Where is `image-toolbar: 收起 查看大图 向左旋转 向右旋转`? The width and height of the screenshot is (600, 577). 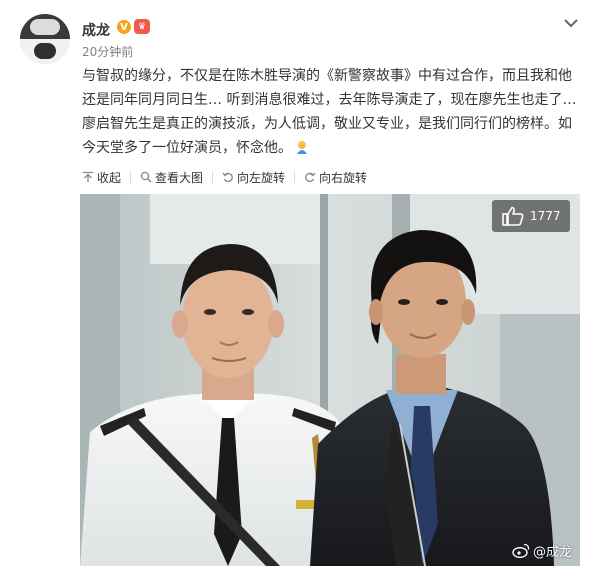
image-toolbar: 收起 查看大图 向左旋转 向右旋转 is located at coordinates (331, 177).